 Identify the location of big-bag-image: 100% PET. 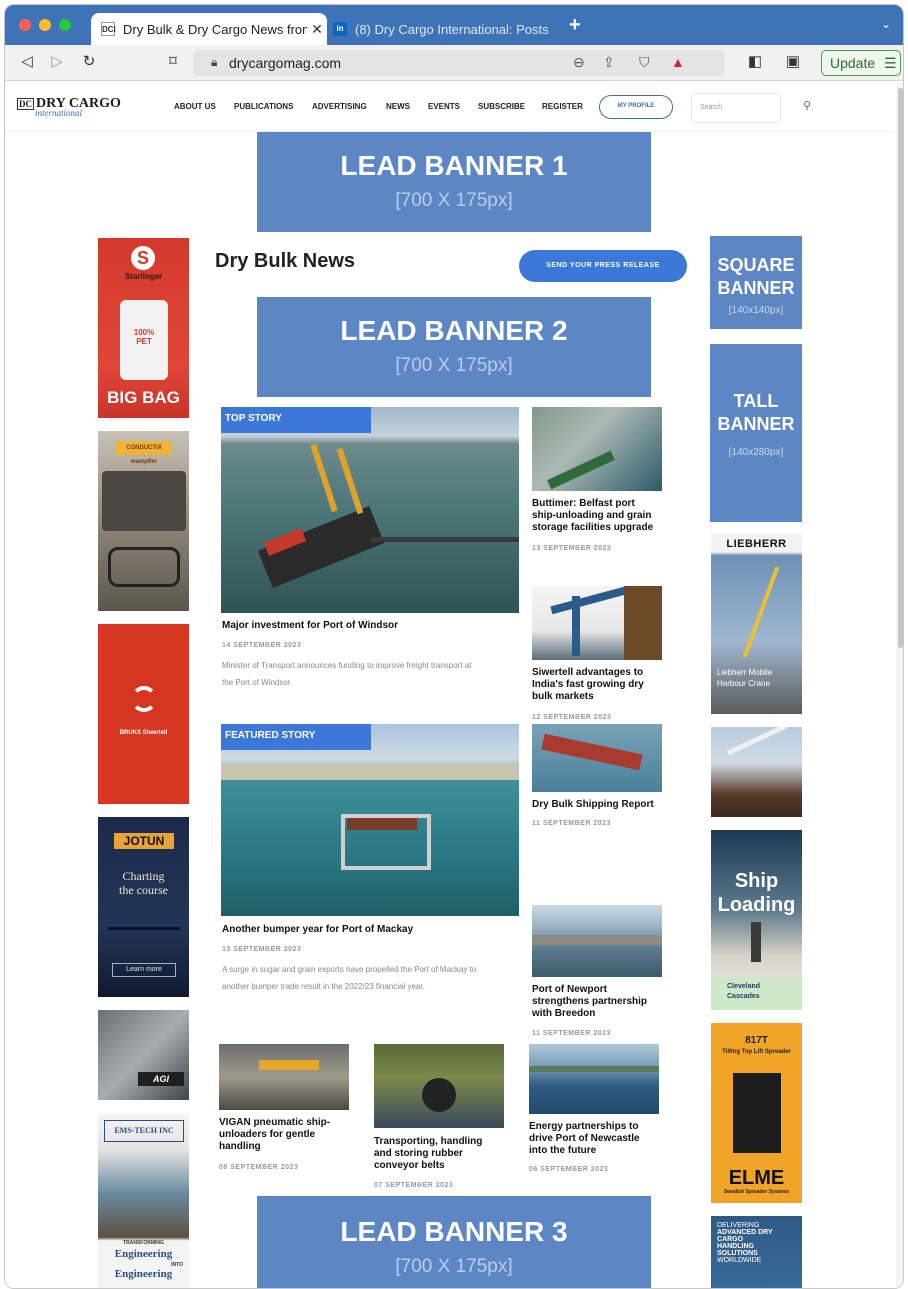
(144, 340).